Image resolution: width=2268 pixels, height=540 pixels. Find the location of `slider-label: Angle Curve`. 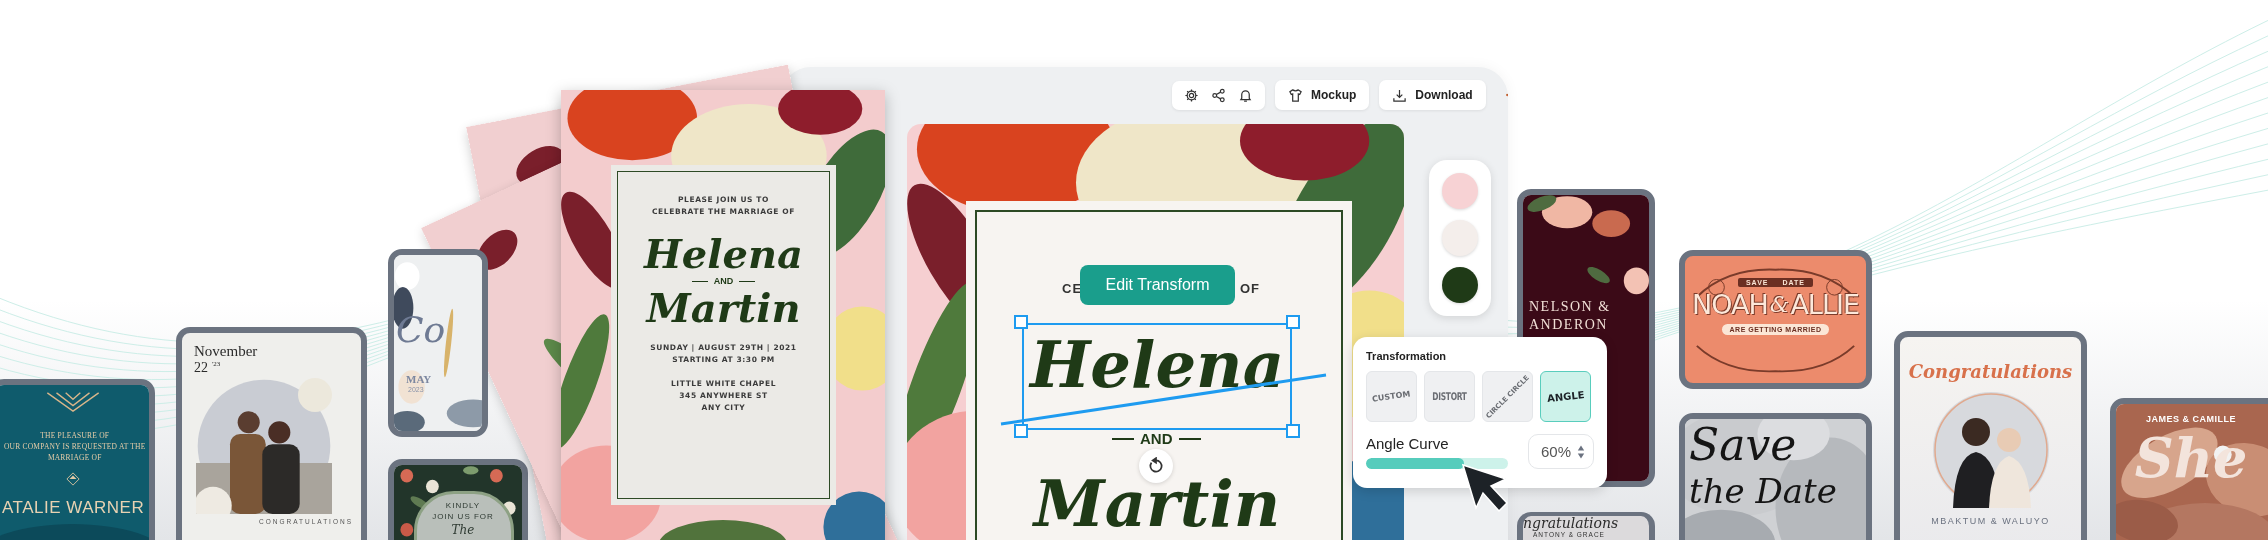

slider-label: Angle Curve is located at coordinates (1408, 443).